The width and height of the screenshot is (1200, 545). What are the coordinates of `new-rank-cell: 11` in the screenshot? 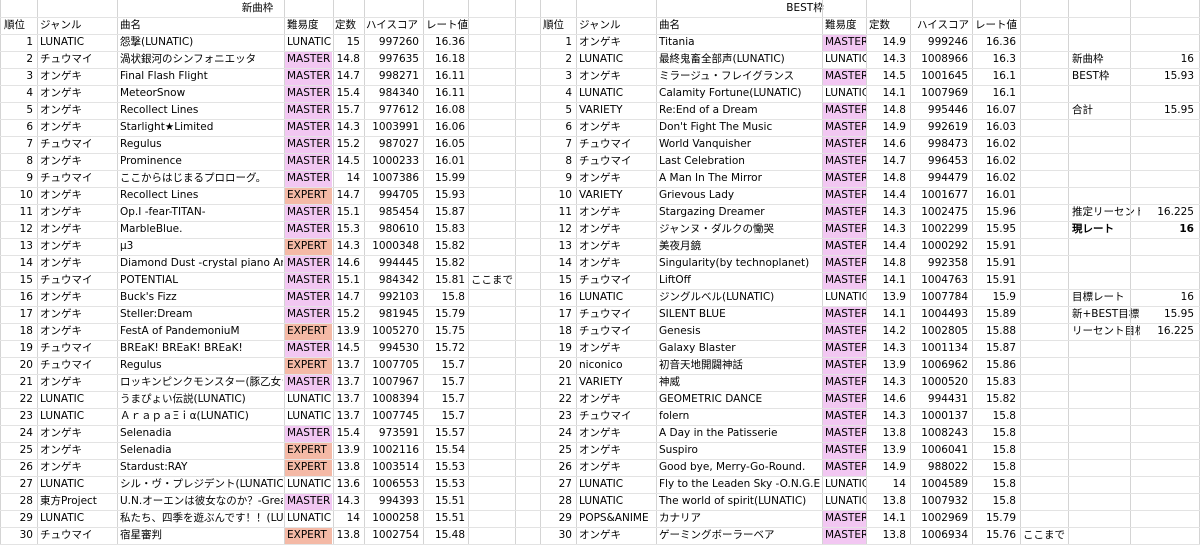 It's located at (19, 212).